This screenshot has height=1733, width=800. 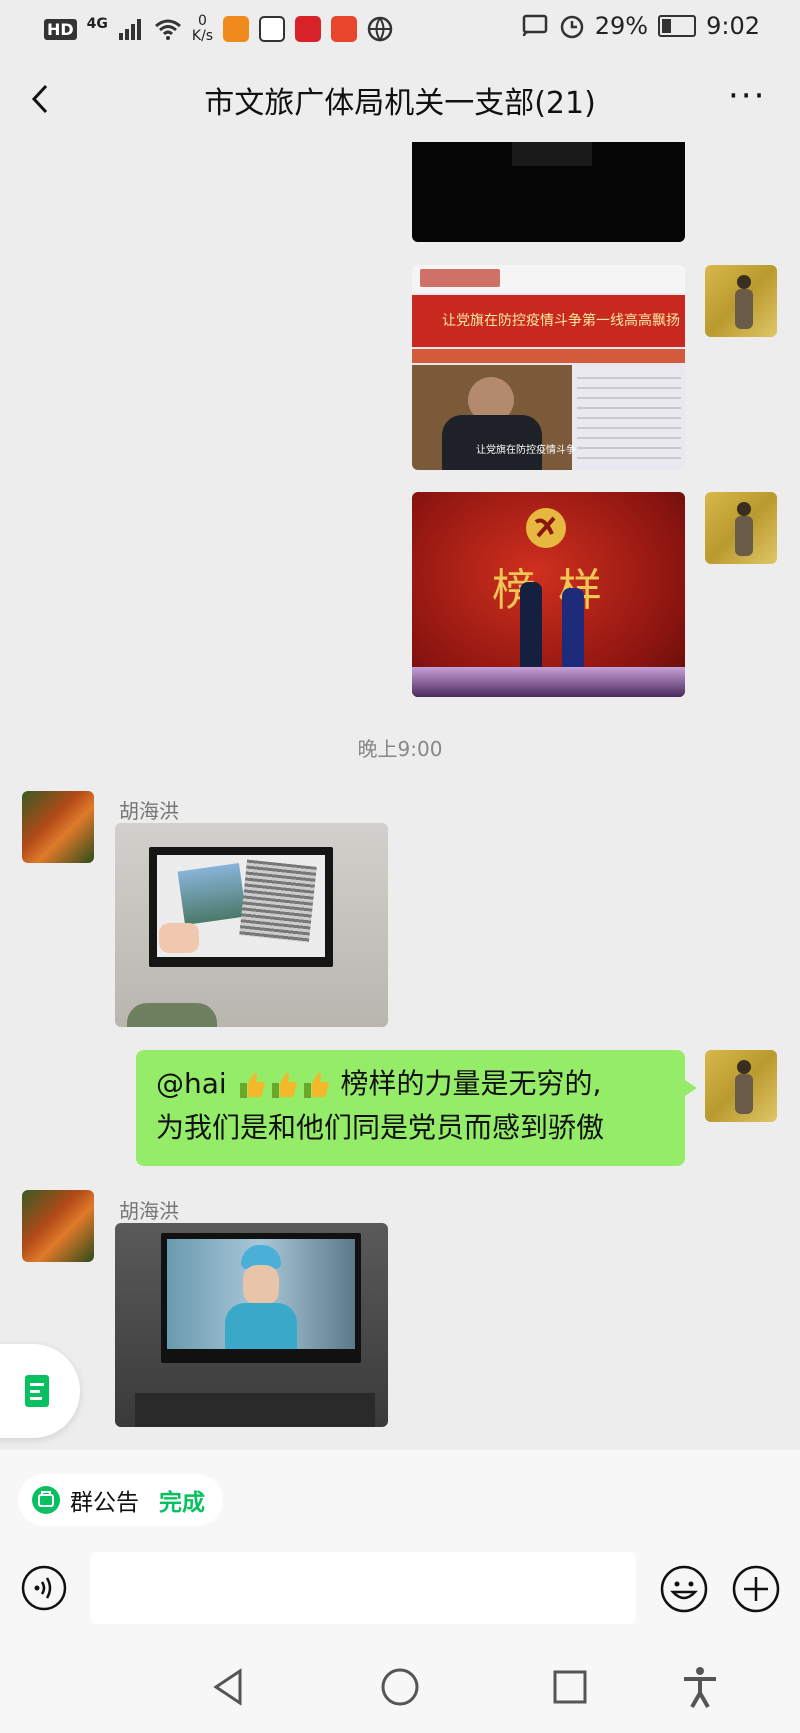 What do you see at coordinates (571, 27) in the screenshot?
I see `alarm-icon` at bounding box center [571, 27].